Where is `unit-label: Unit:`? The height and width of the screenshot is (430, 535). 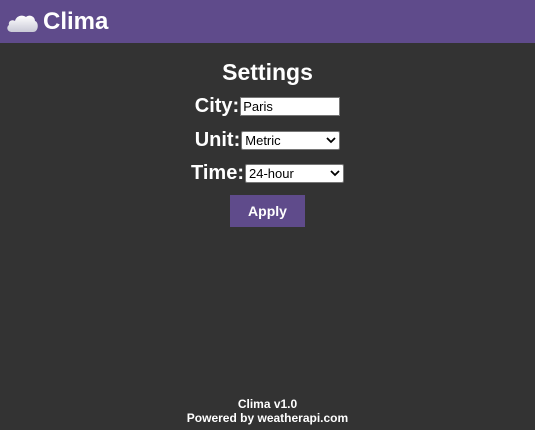
unit-label: Unit: is located at coordinates (217, 140).